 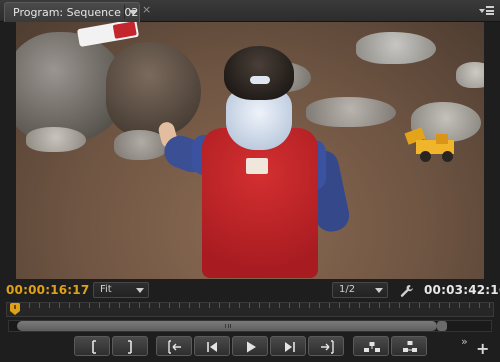 I want to click on lift-icon, so click(x=372, y=347).